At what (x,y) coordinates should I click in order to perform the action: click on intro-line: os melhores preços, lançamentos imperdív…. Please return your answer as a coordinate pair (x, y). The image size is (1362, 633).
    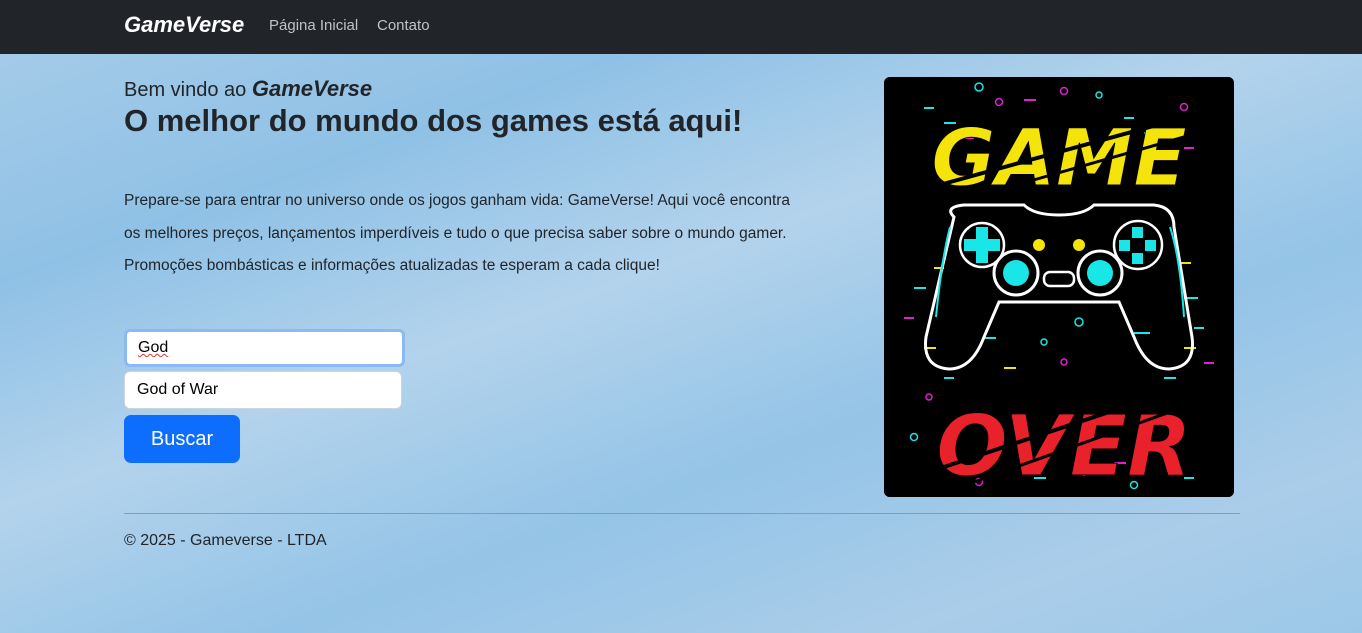
    Looking at the image, I should click on (455, 233).